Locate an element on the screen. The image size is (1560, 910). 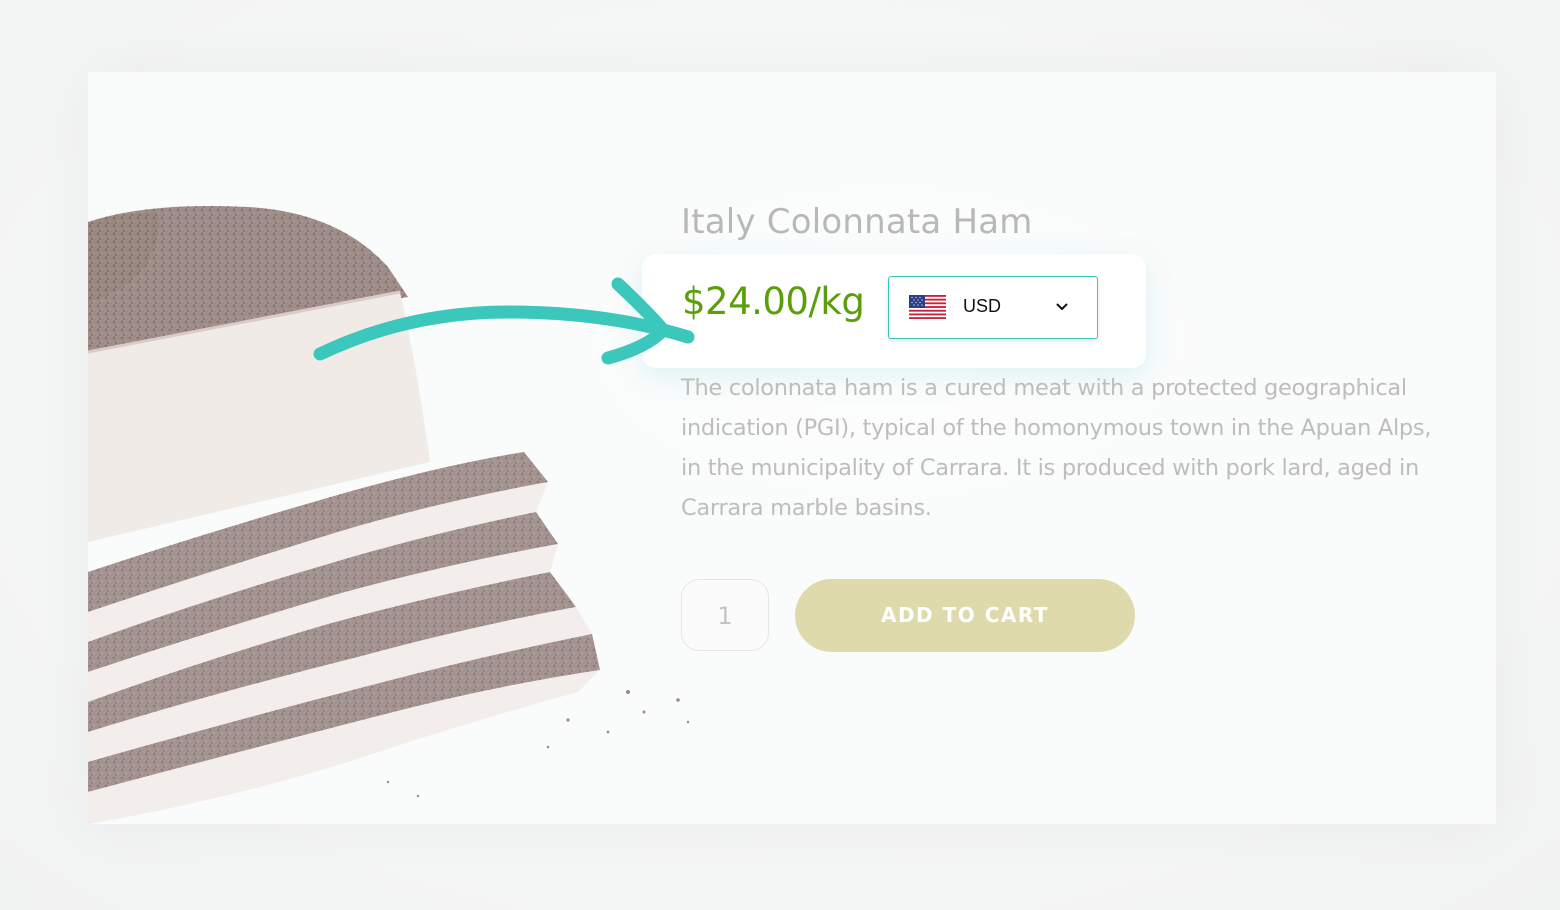
currency-code: USD is located at coordinates (982, 306).